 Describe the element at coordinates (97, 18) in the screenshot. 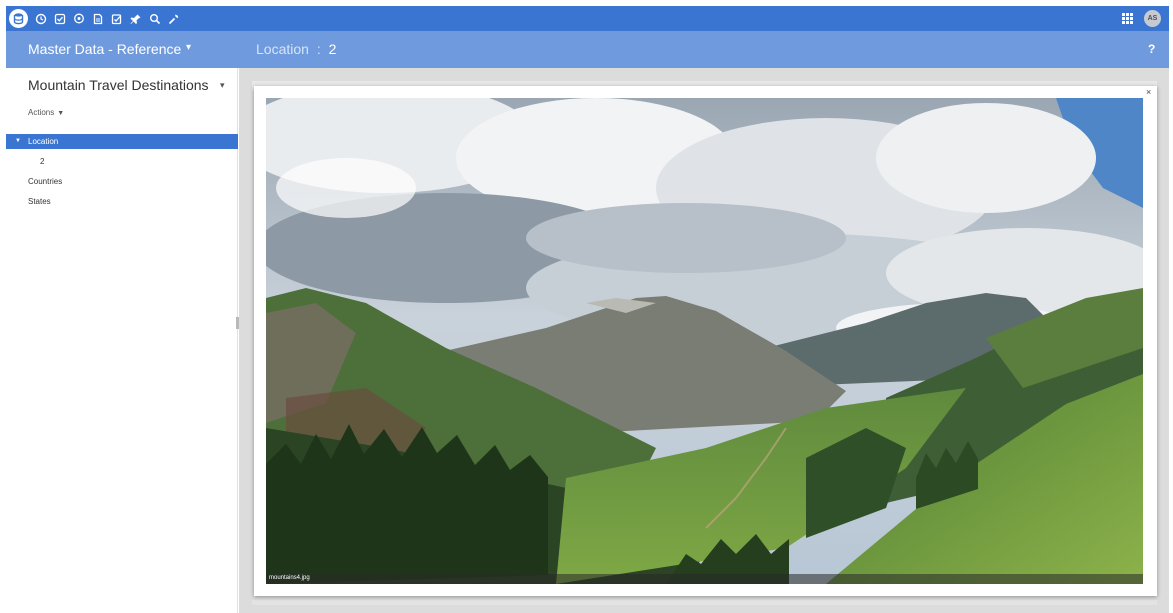

I see `stacked-docs-icon` at that location.